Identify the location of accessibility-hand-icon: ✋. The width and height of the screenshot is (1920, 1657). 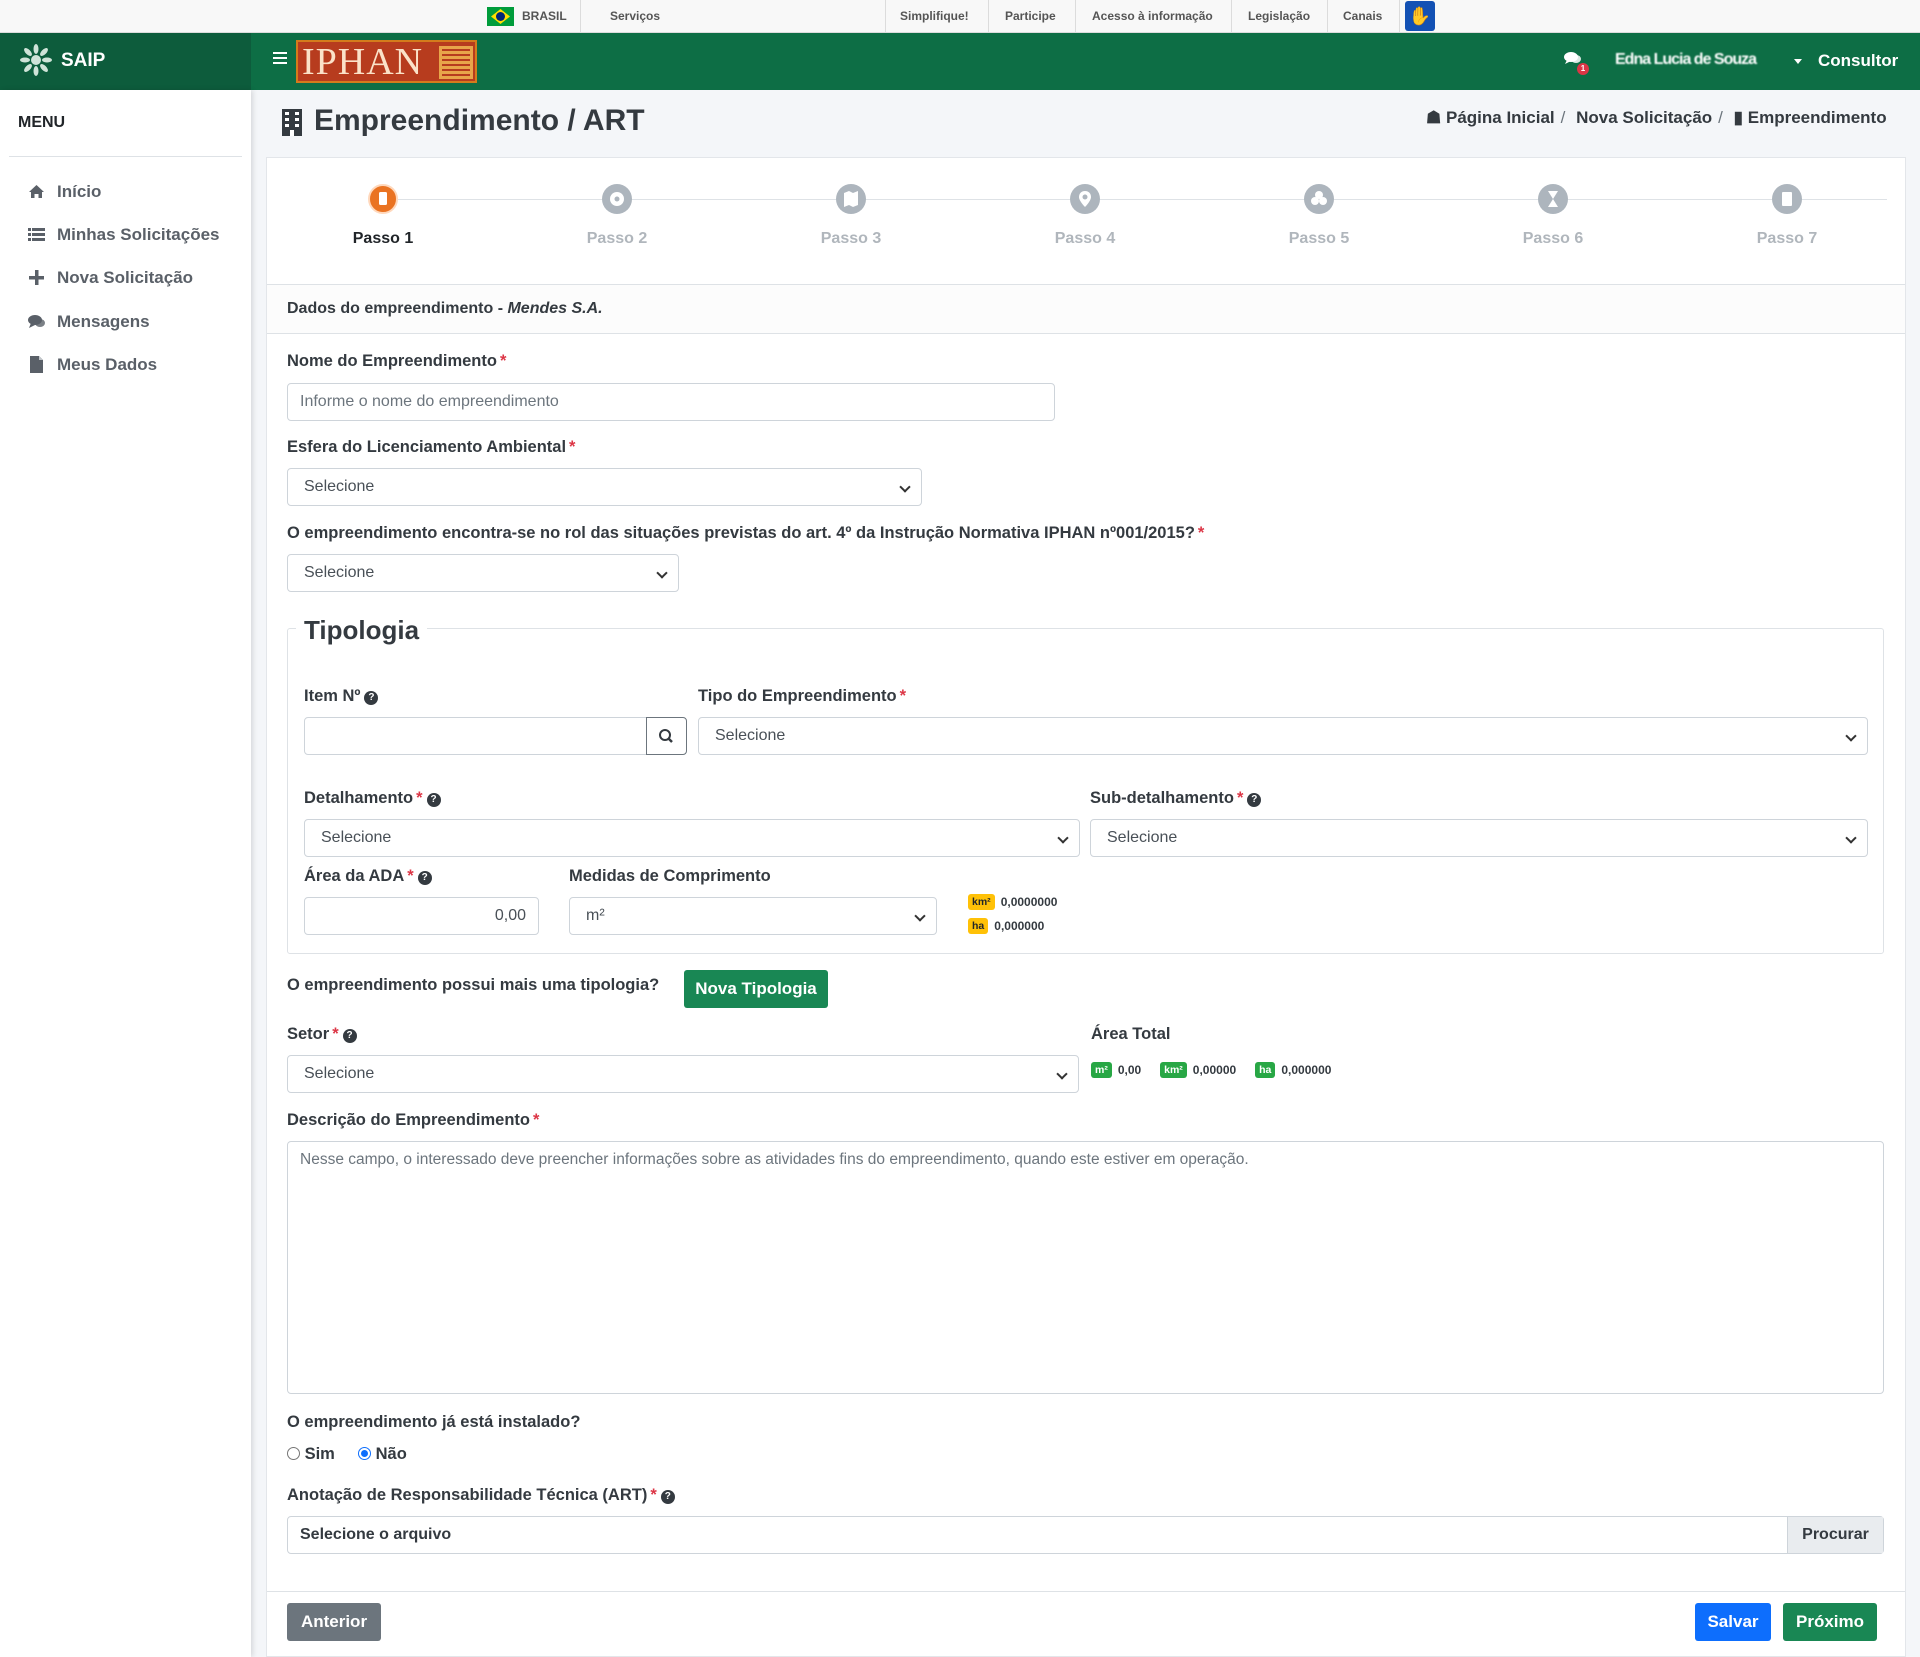
(1420, 16).